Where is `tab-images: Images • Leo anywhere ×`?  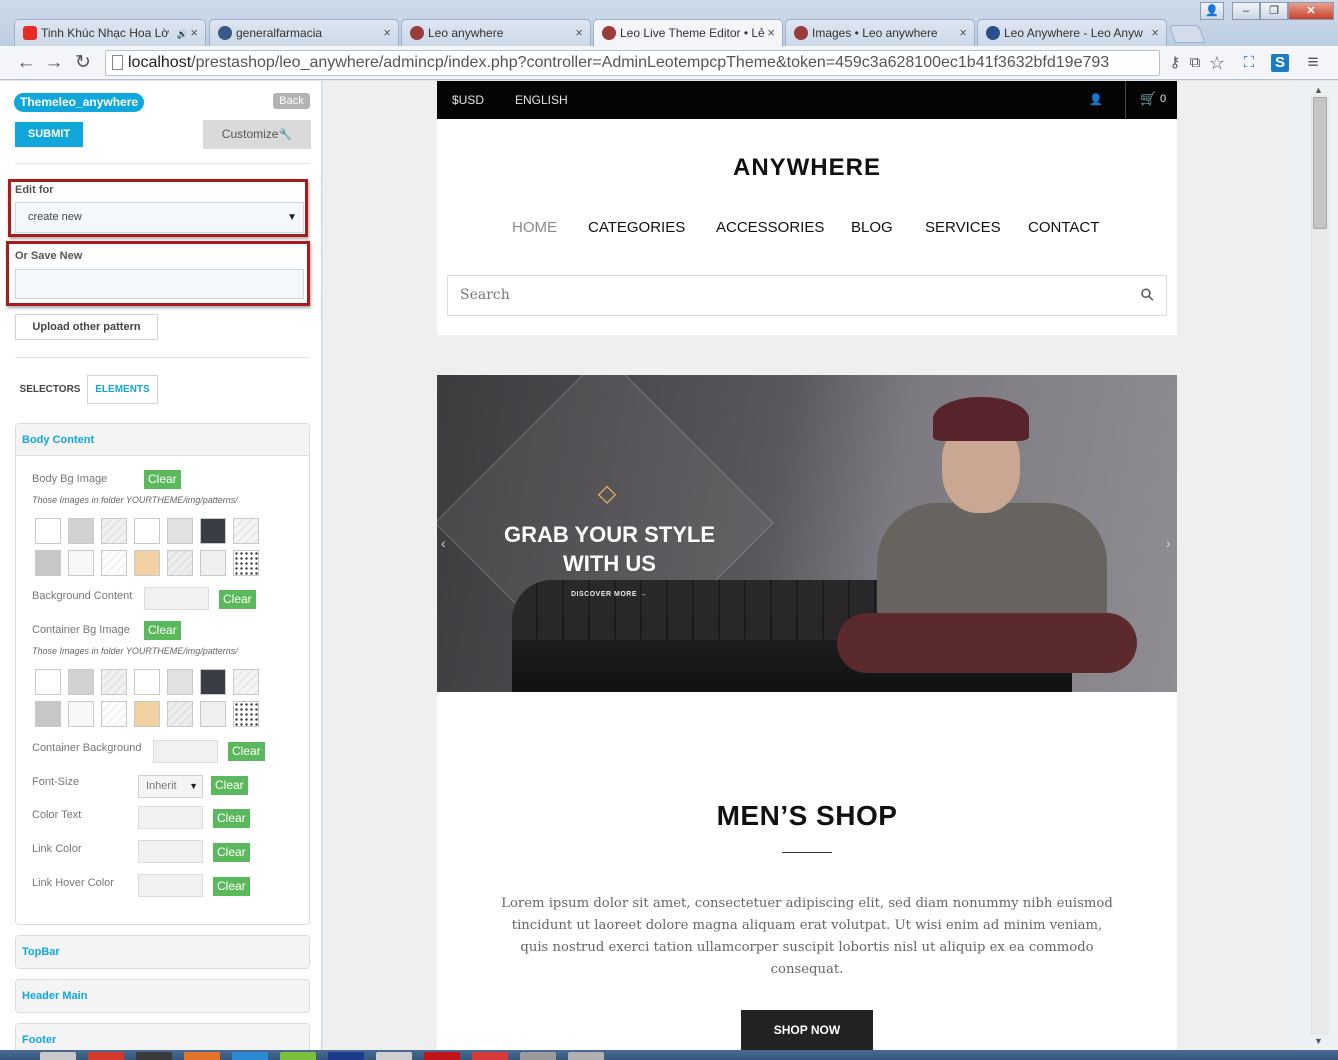
tab-images: Images • Leo anywhere × is located at coordinates (880, 32).